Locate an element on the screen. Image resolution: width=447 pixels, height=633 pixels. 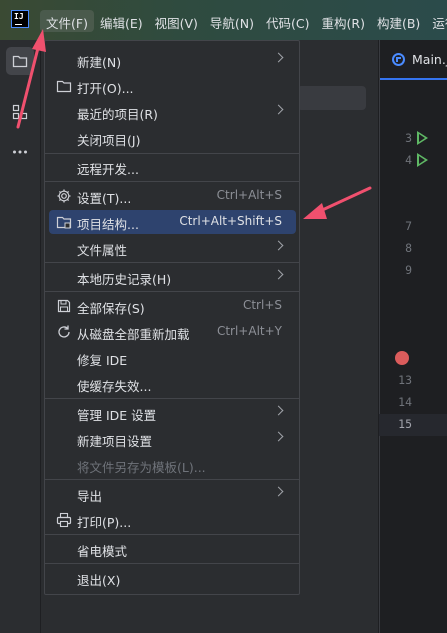
annotation-arrow-file-menu is located at coordinates (31, 79).